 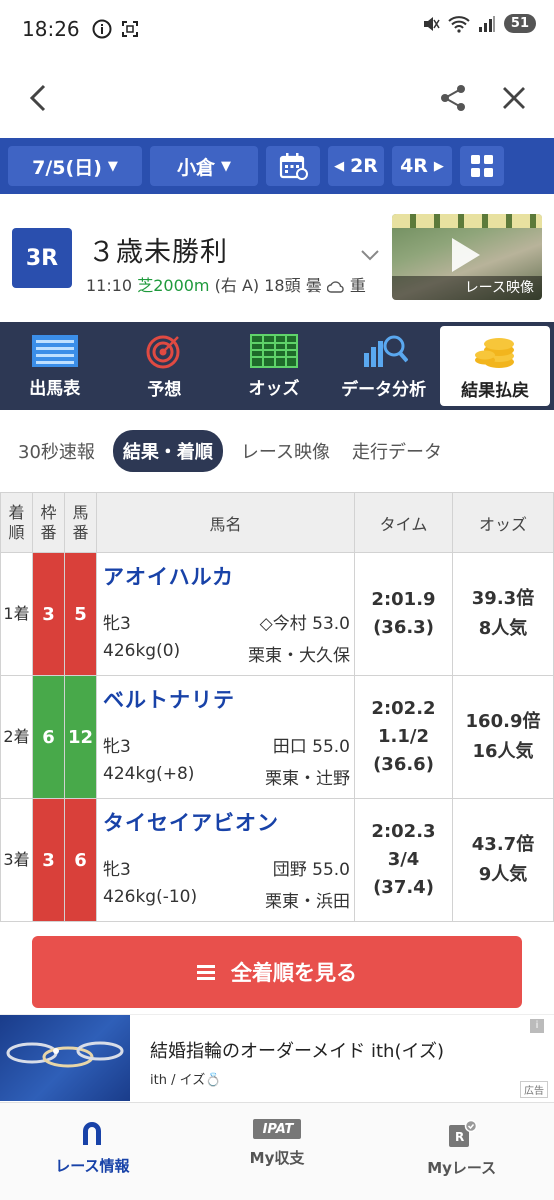 I want to click on tab-results-order: 結果・着順, so click(x=167, y=451).